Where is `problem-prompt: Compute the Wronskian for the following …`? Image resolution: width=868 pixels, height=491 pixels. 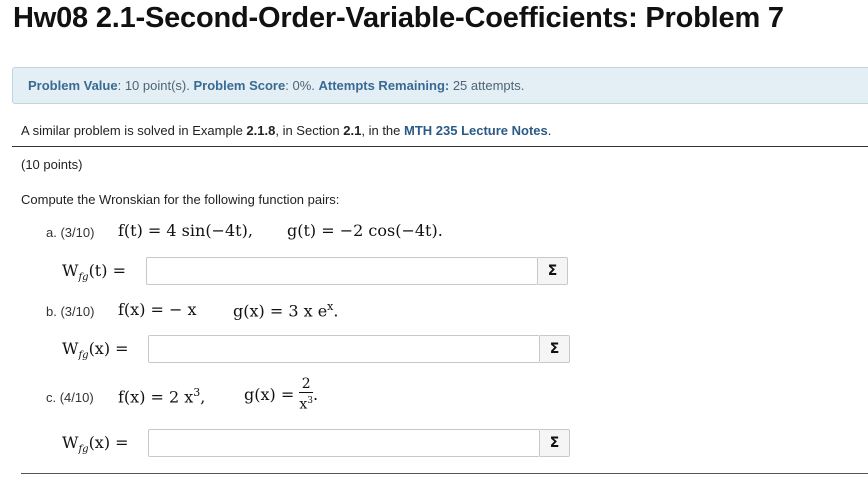 problem-prompt: Compute the Wronskian for the following … is located at coordinates (180, 199).